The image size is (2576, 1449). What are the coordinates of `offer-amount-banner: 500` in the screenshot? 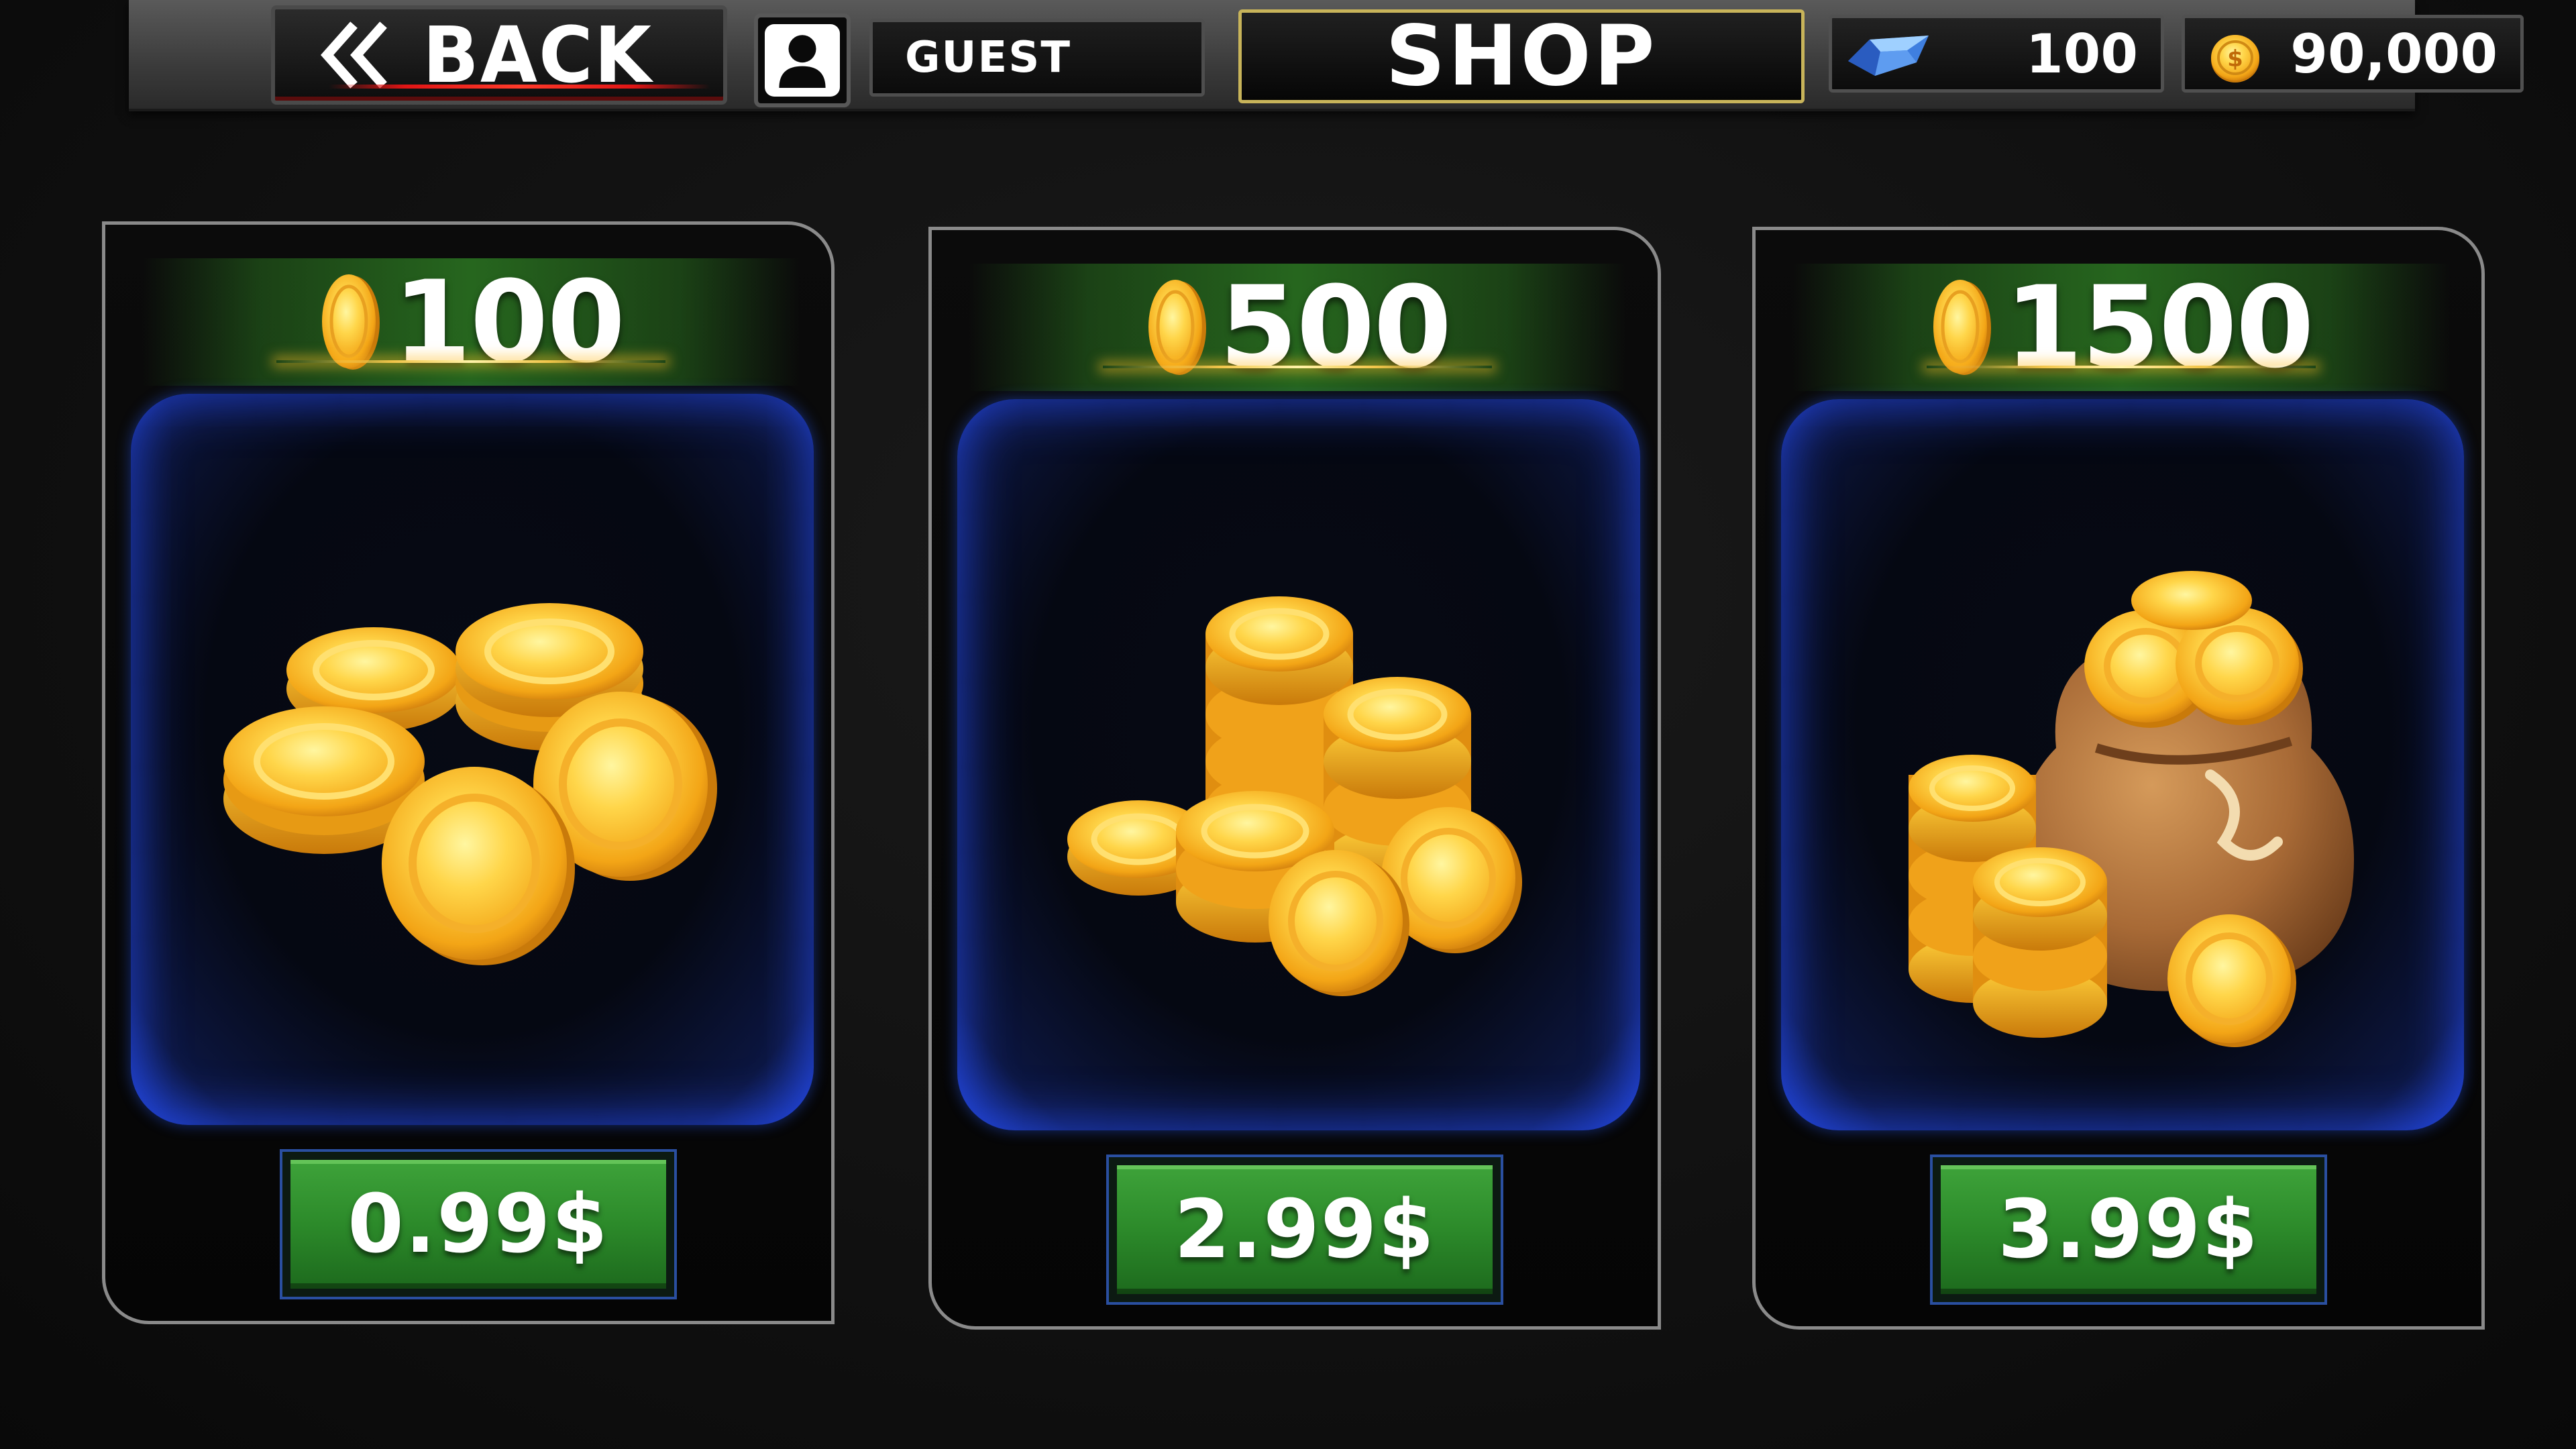 It's located at (1297, 327).